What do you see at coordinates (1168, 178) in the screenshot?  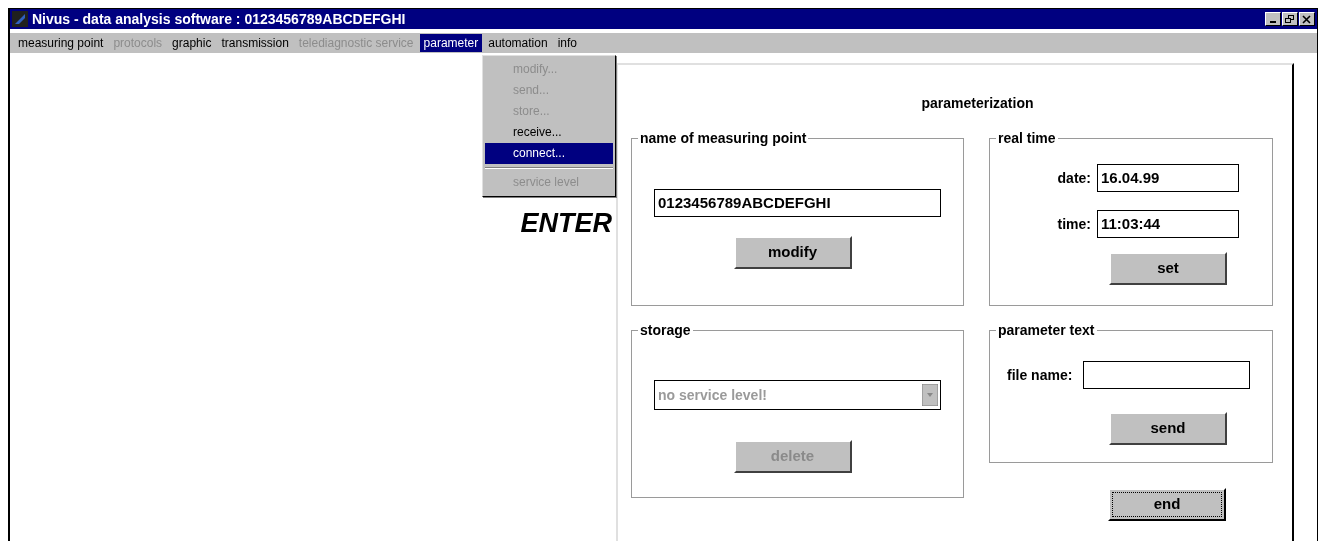 I see `date-field: 16.04.99` at bounding box center [1168, 178].